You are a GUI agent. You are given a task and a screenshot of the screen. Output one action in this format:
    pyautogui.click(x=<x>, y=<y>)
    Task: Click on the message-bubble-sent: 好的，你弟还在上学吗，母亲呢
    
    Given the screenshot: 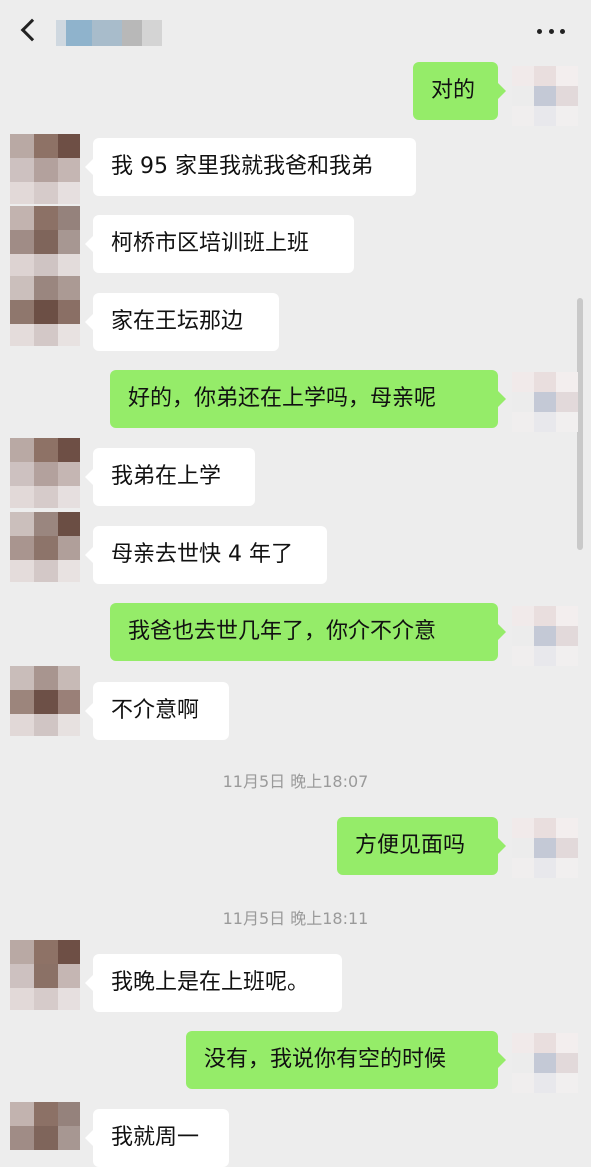 What is the action you would take?
    pyautogui.click(x=308, y=399)
    